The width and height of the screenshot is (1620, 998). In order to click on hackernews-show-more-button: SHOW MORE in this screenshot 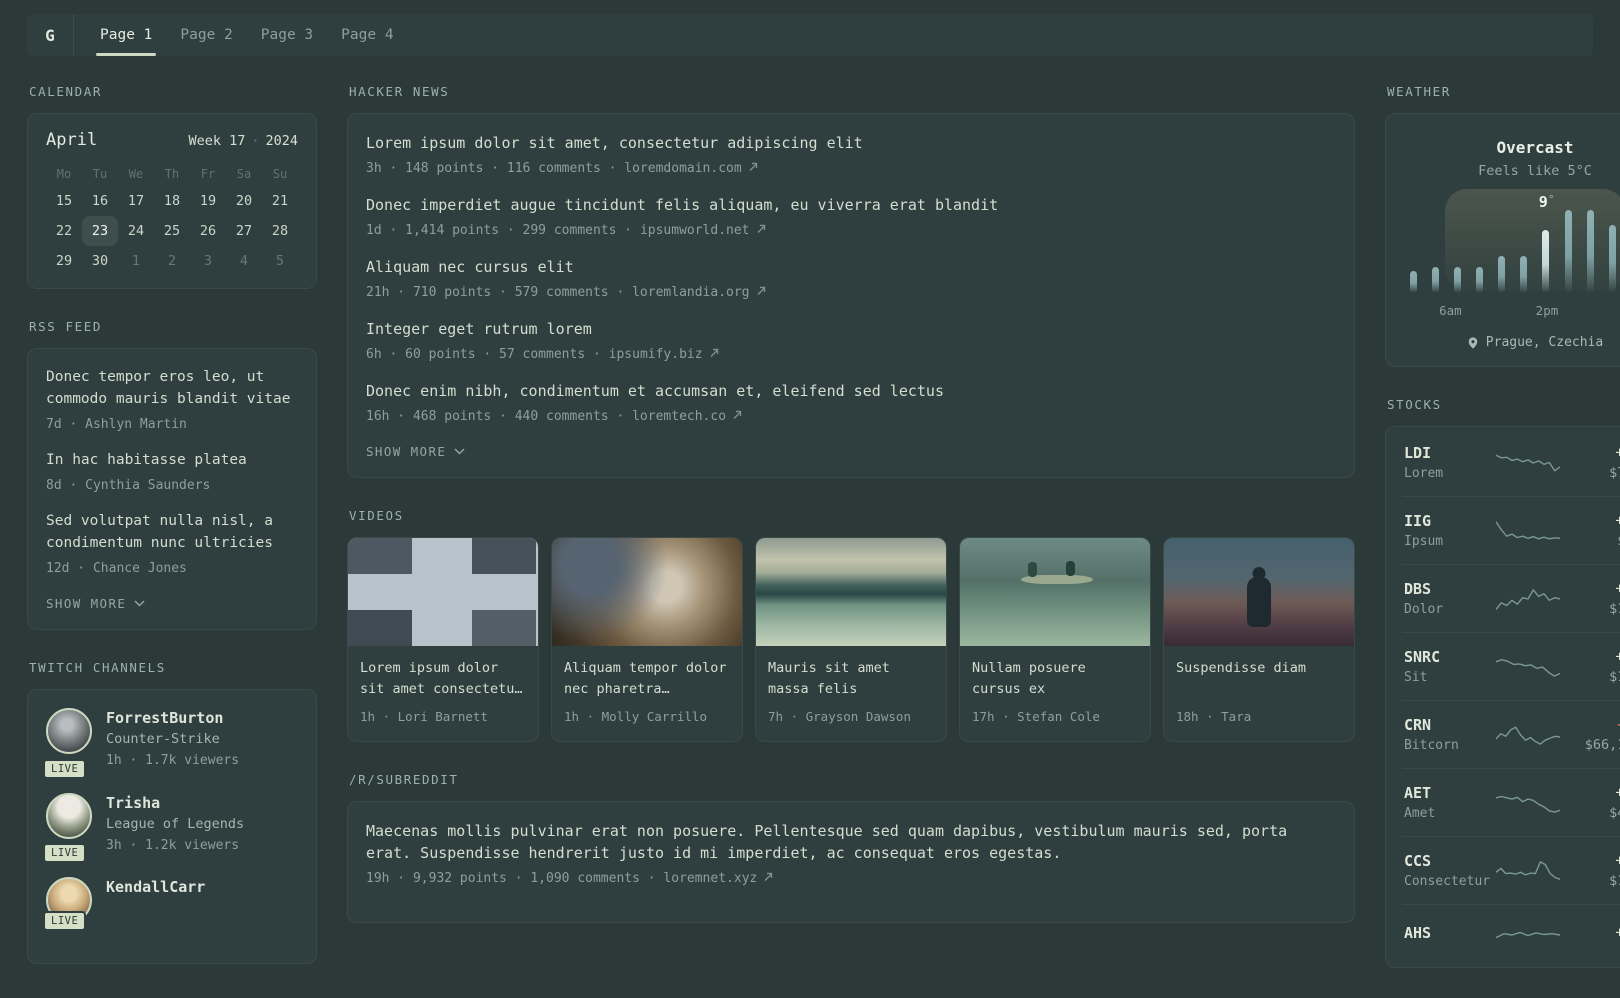, I will do `click(415, 450)`.